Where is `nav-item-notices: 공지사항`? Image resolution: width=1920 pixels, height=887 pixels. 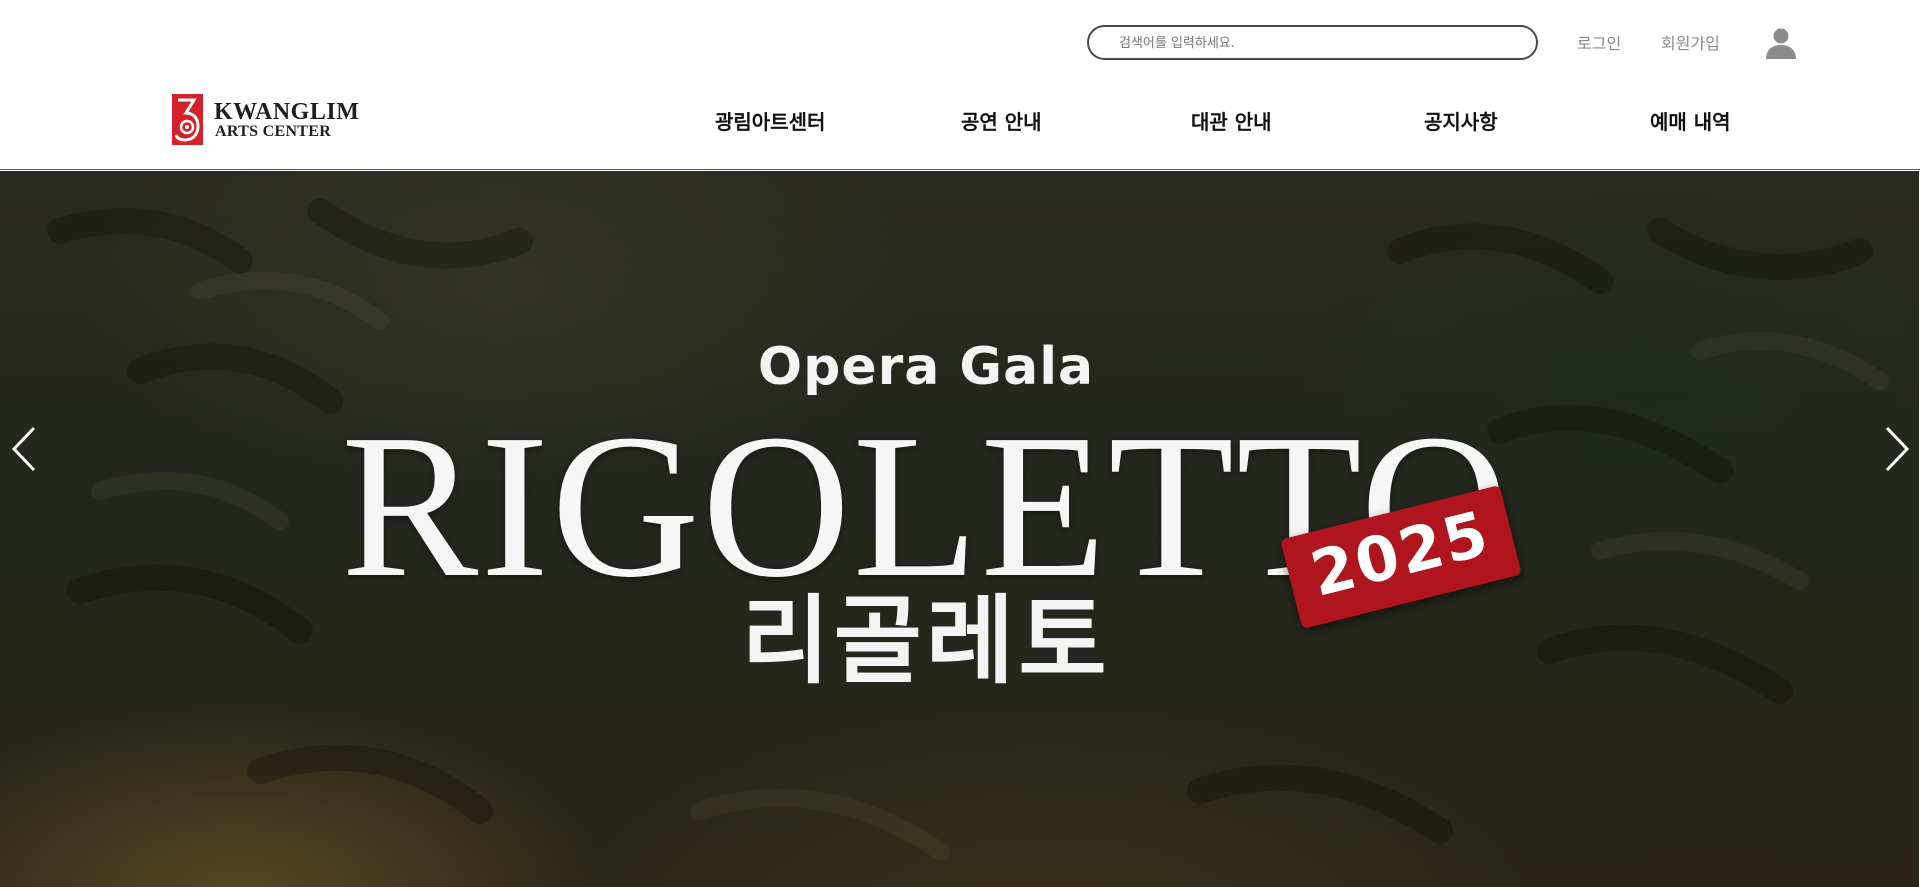 nav-item-notices: 공지사항 is located at coordinates (1461, 122).